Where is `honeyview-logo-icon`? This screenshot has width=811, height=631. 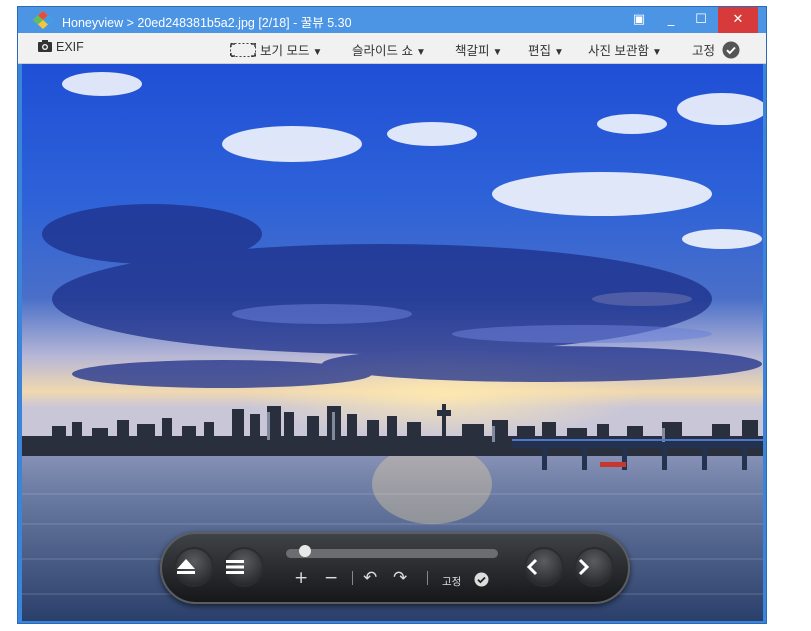 honeyview-logo-icon is located at coordinates (43, 20).